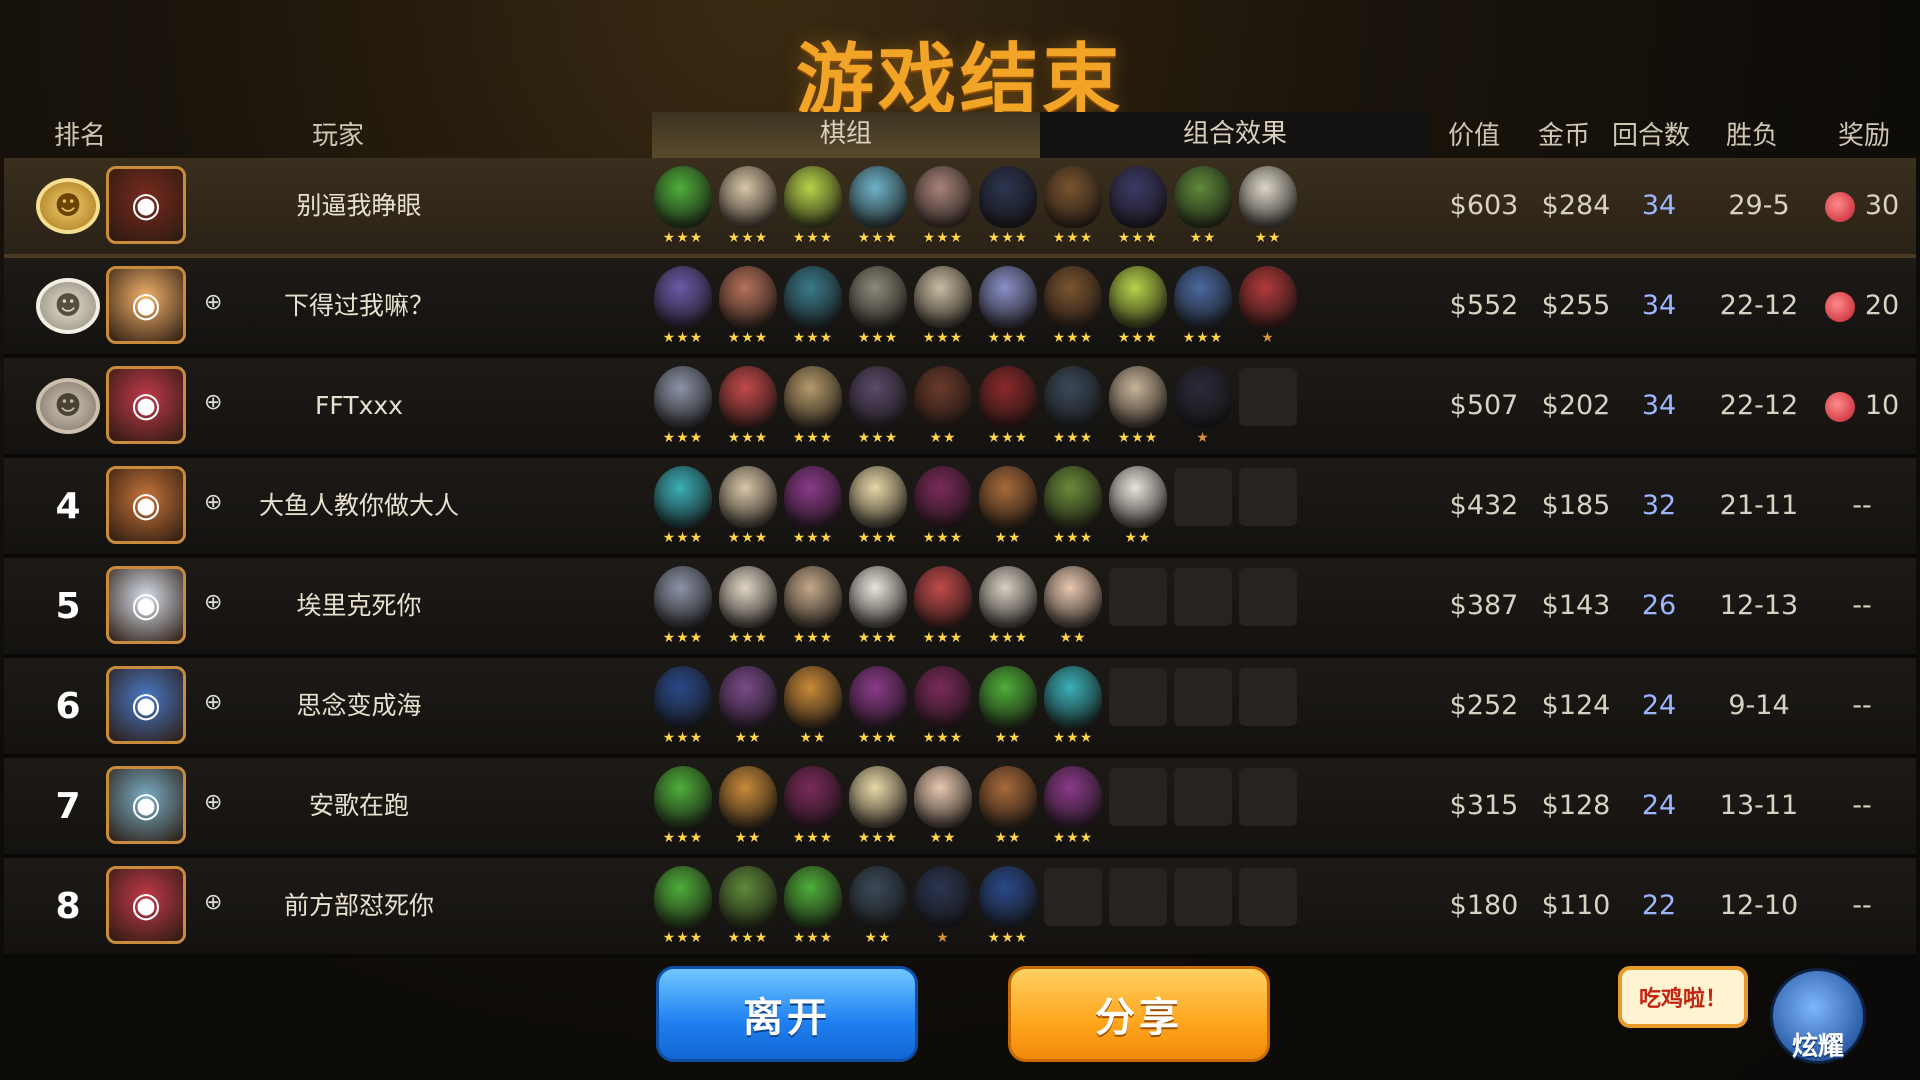  I want to click on tab-synergy: 组合效果, so click(1235, 135).